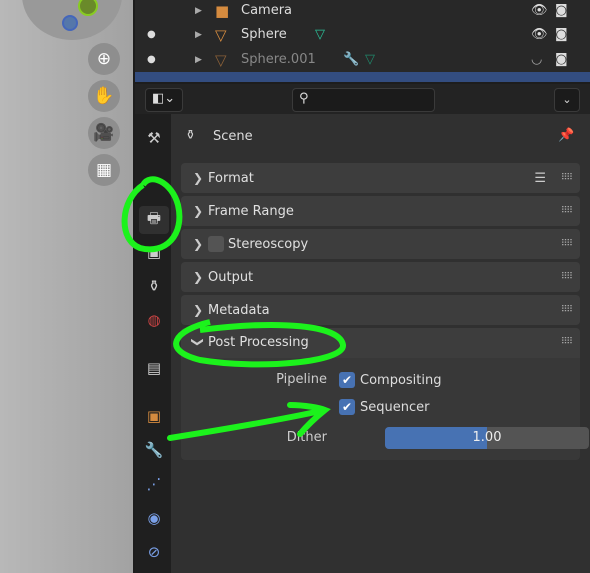  I want to click on selected-row, so click(362, 77).